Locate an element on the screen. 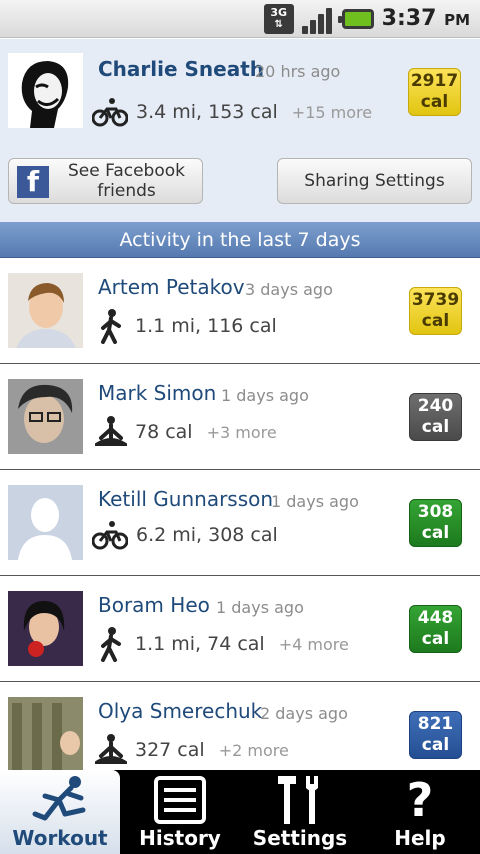 Image resolution: width=480 pixels, height=854 pixels. facebook-button-label: See Facebook friends is located at coordinates (126, 181).